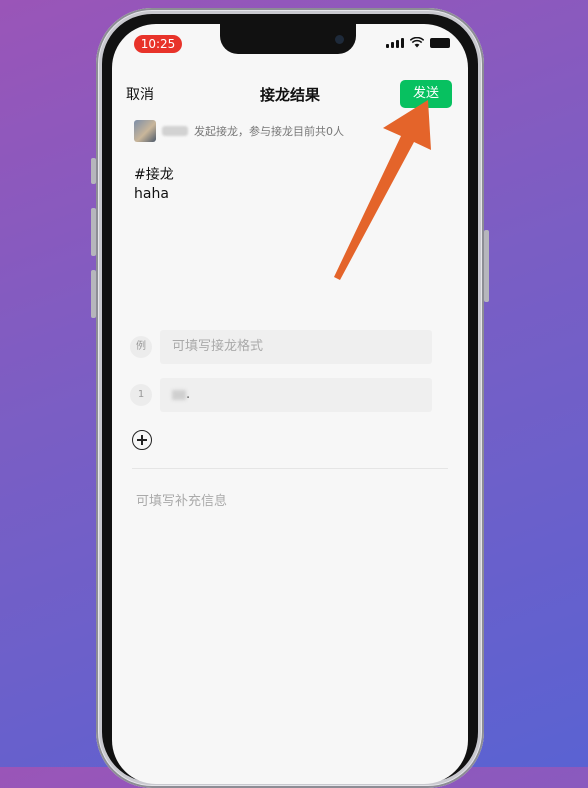 The height and width of the screenshot is (788, 588). I want to click on supplement-input: 可填写补充信息, so click(181, 499).